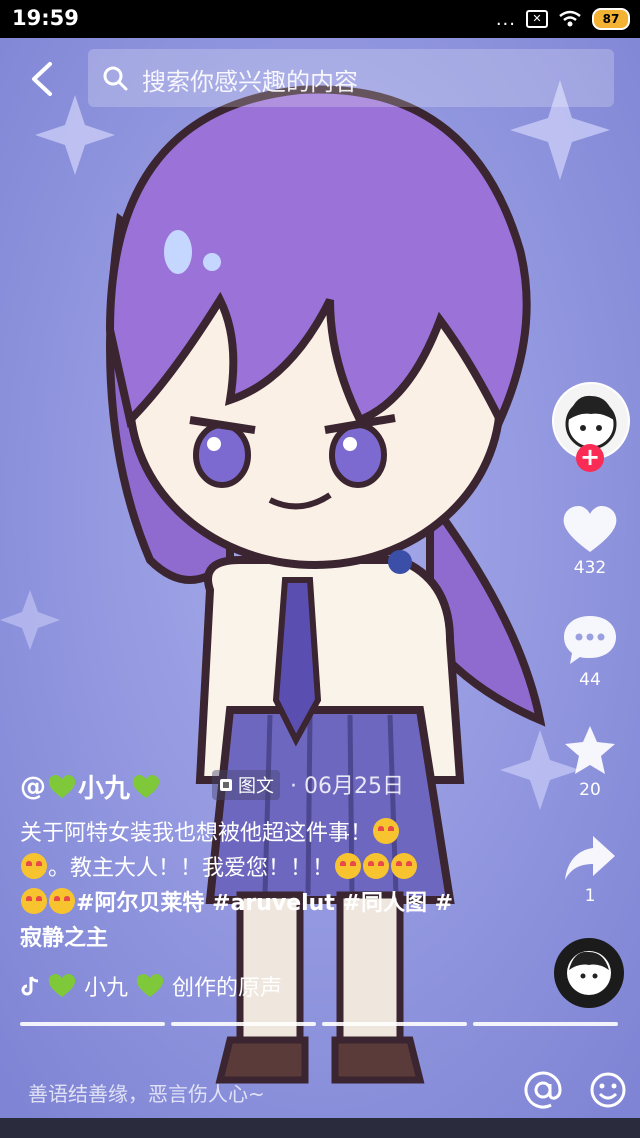 The height and width of the screenshot is (1138, 640). What do you see at coordinates (590, 858) in the screenshot?
I see `share-arrow-icon` at bounding box center [590, 858].